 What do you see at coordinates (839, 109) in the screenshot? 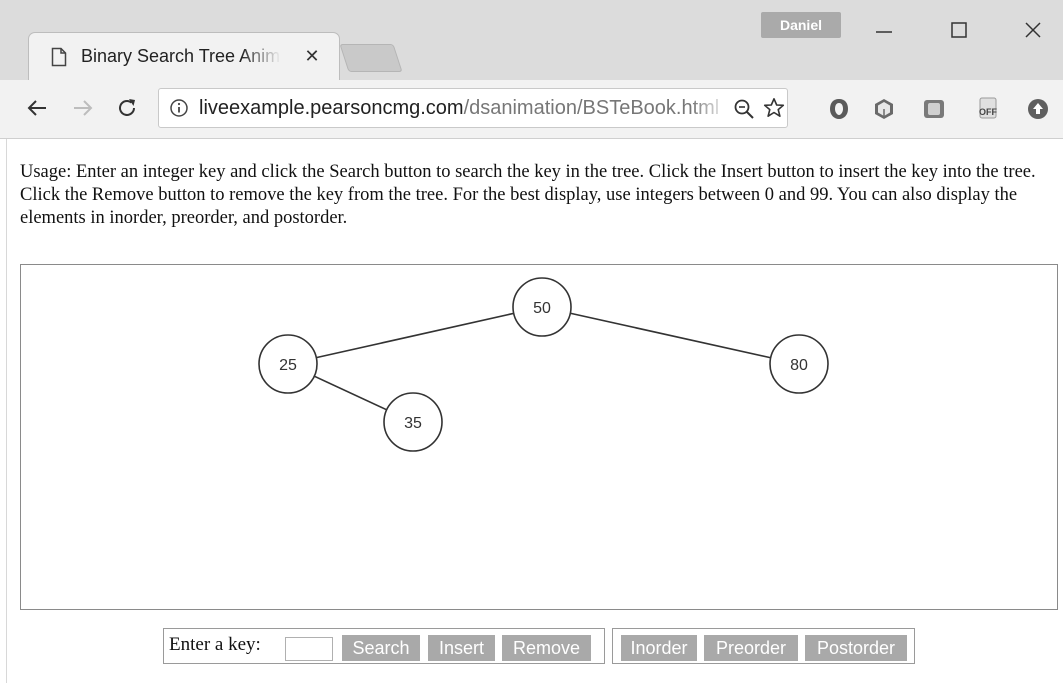
I see `extension-1-icon` at bounding box center [839, 109].